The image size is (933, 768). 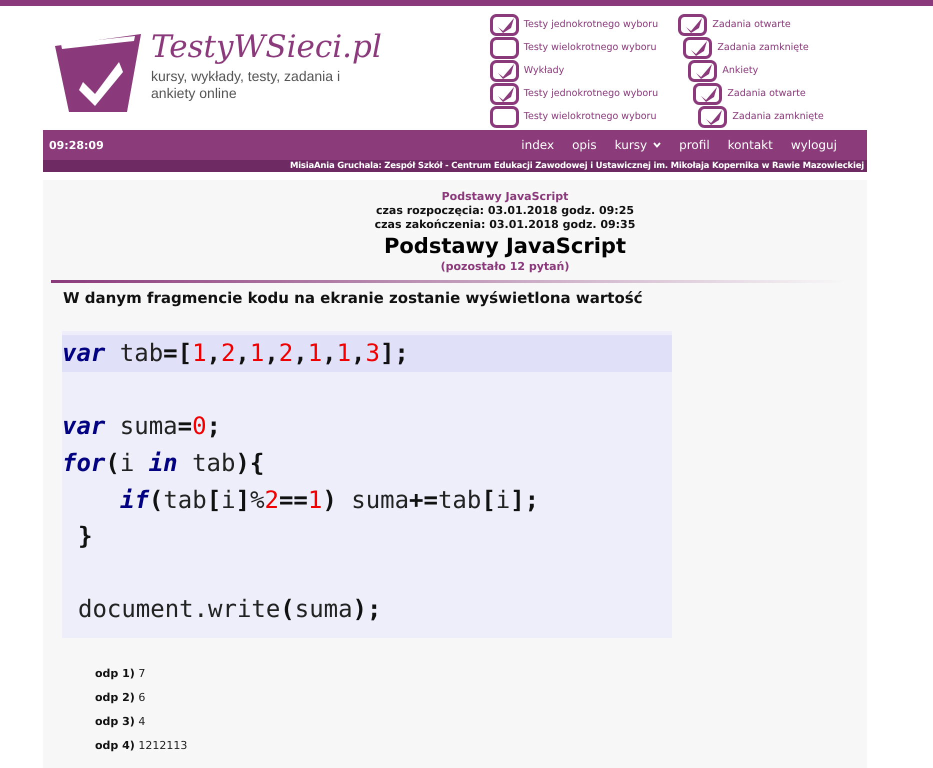 I want to click on nav-link: kursy, so click(x=638, y=145).